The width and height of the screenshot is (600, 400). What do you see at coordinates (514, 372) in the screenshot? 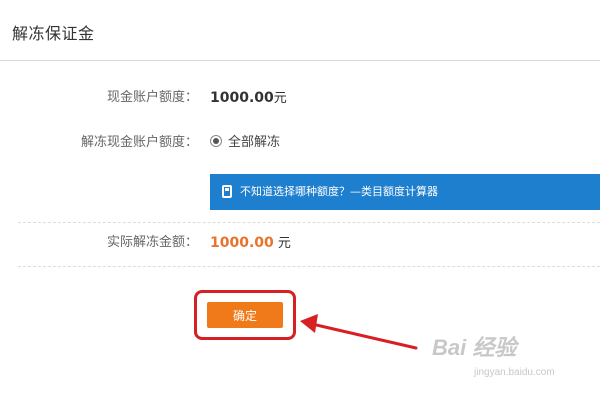
I see `watermark-url: jingyan.baidu.com` at bounding box center [514, 372].